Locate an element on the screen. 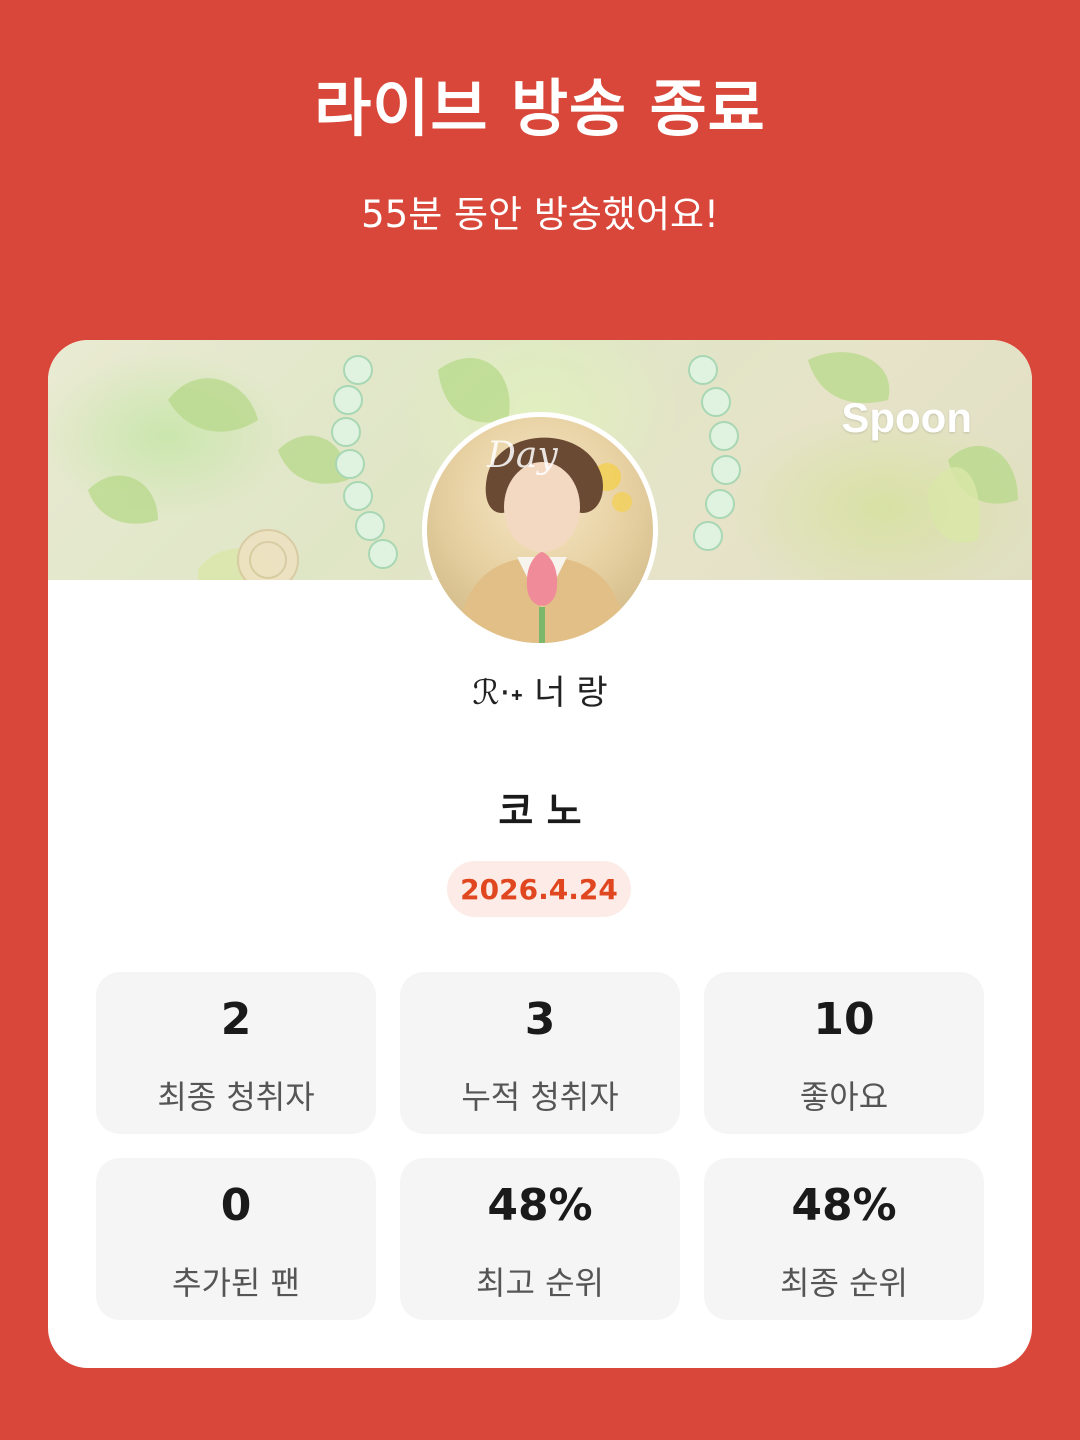  stat-label: 누적 청취자 is located at coordinates (540, 1097).